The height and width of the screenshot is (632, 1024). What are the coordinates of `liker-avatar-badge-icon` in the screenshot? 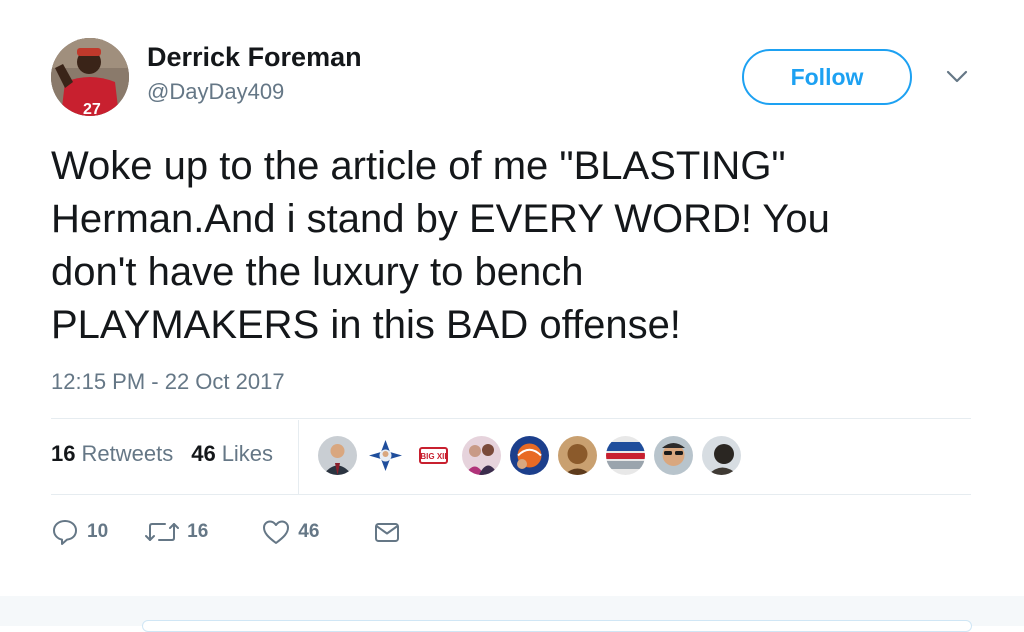 It's located at (625, 455).